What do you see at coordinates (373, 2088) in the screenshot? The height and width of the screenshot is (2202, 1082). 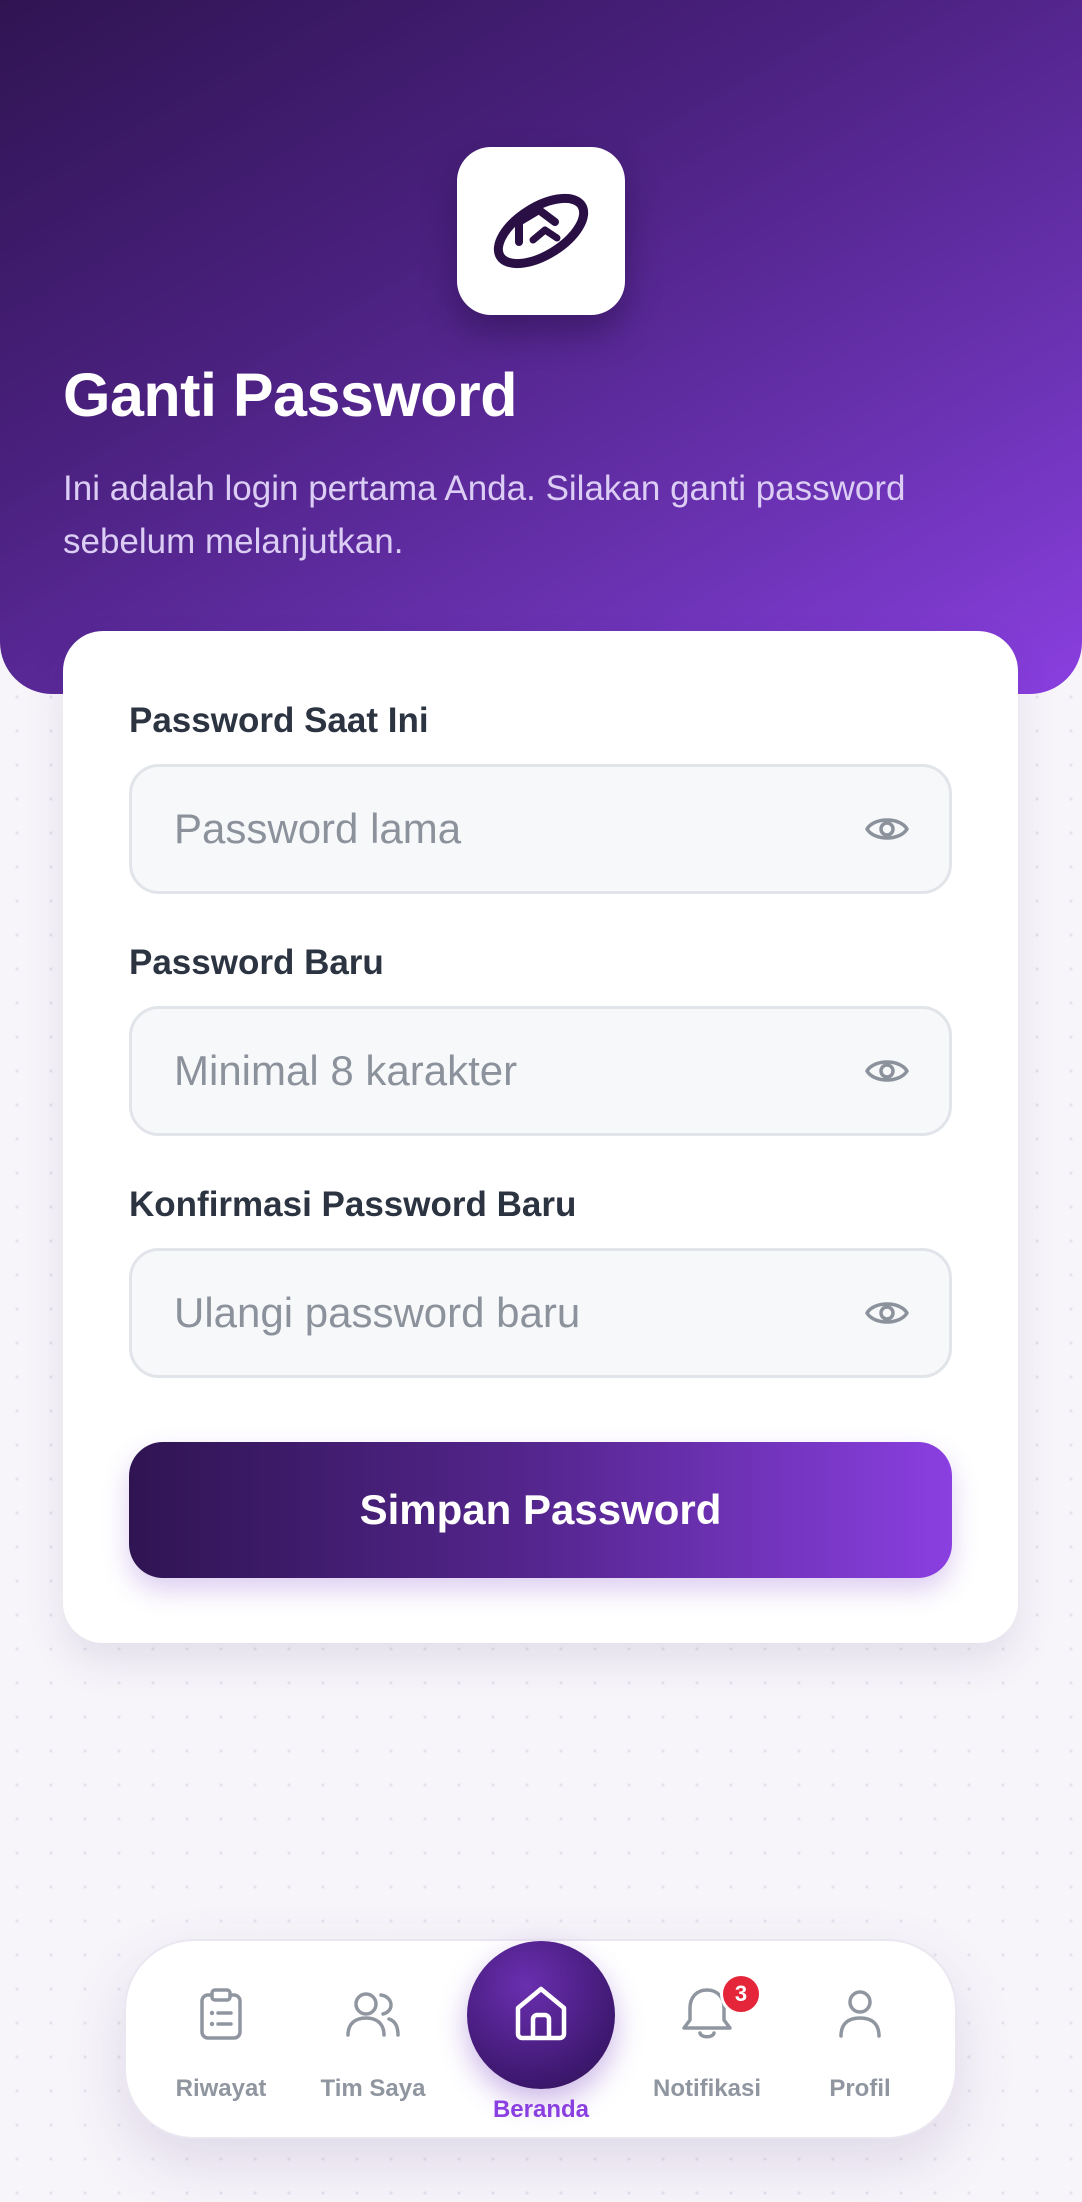 I see `nav-label: Tim Saya` at bounding box center [373, 2088].